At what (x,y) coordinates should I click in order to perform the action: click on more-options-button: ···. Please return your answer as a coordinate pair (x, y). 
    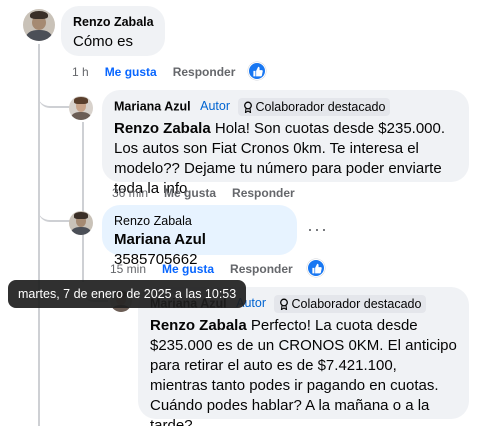
    Looking at the image, I should click on (317, 229).